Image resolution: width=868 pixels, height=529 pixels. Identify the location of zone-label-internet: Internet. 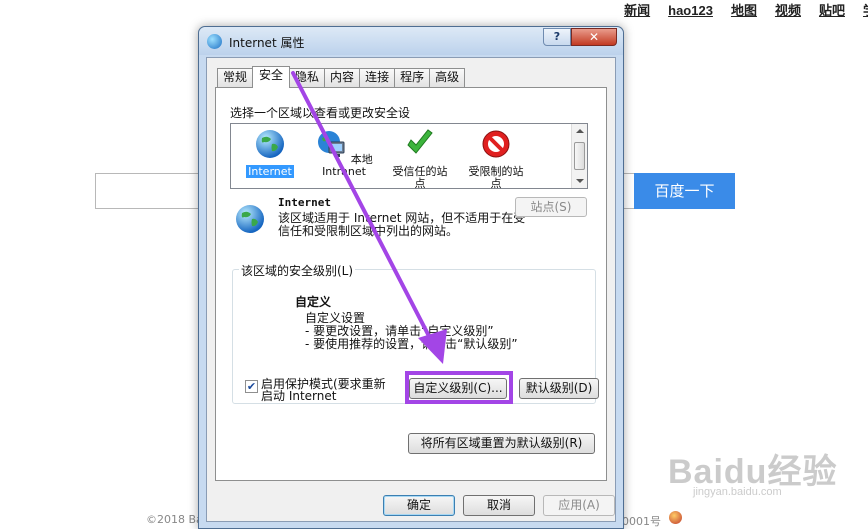
(270, 171).